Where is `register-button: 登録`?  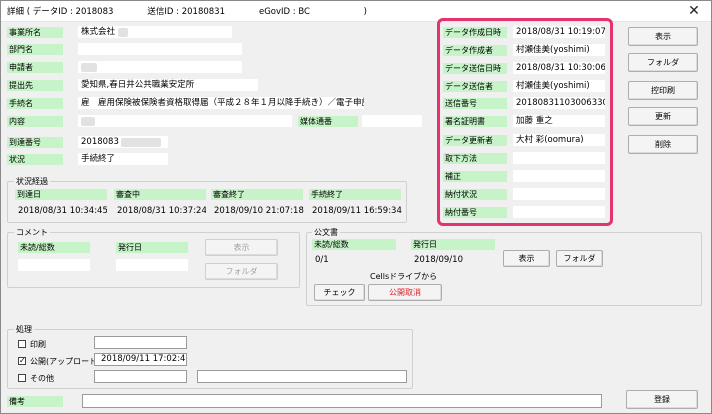 register-button: 登録 is located at coordinates (662, 399).